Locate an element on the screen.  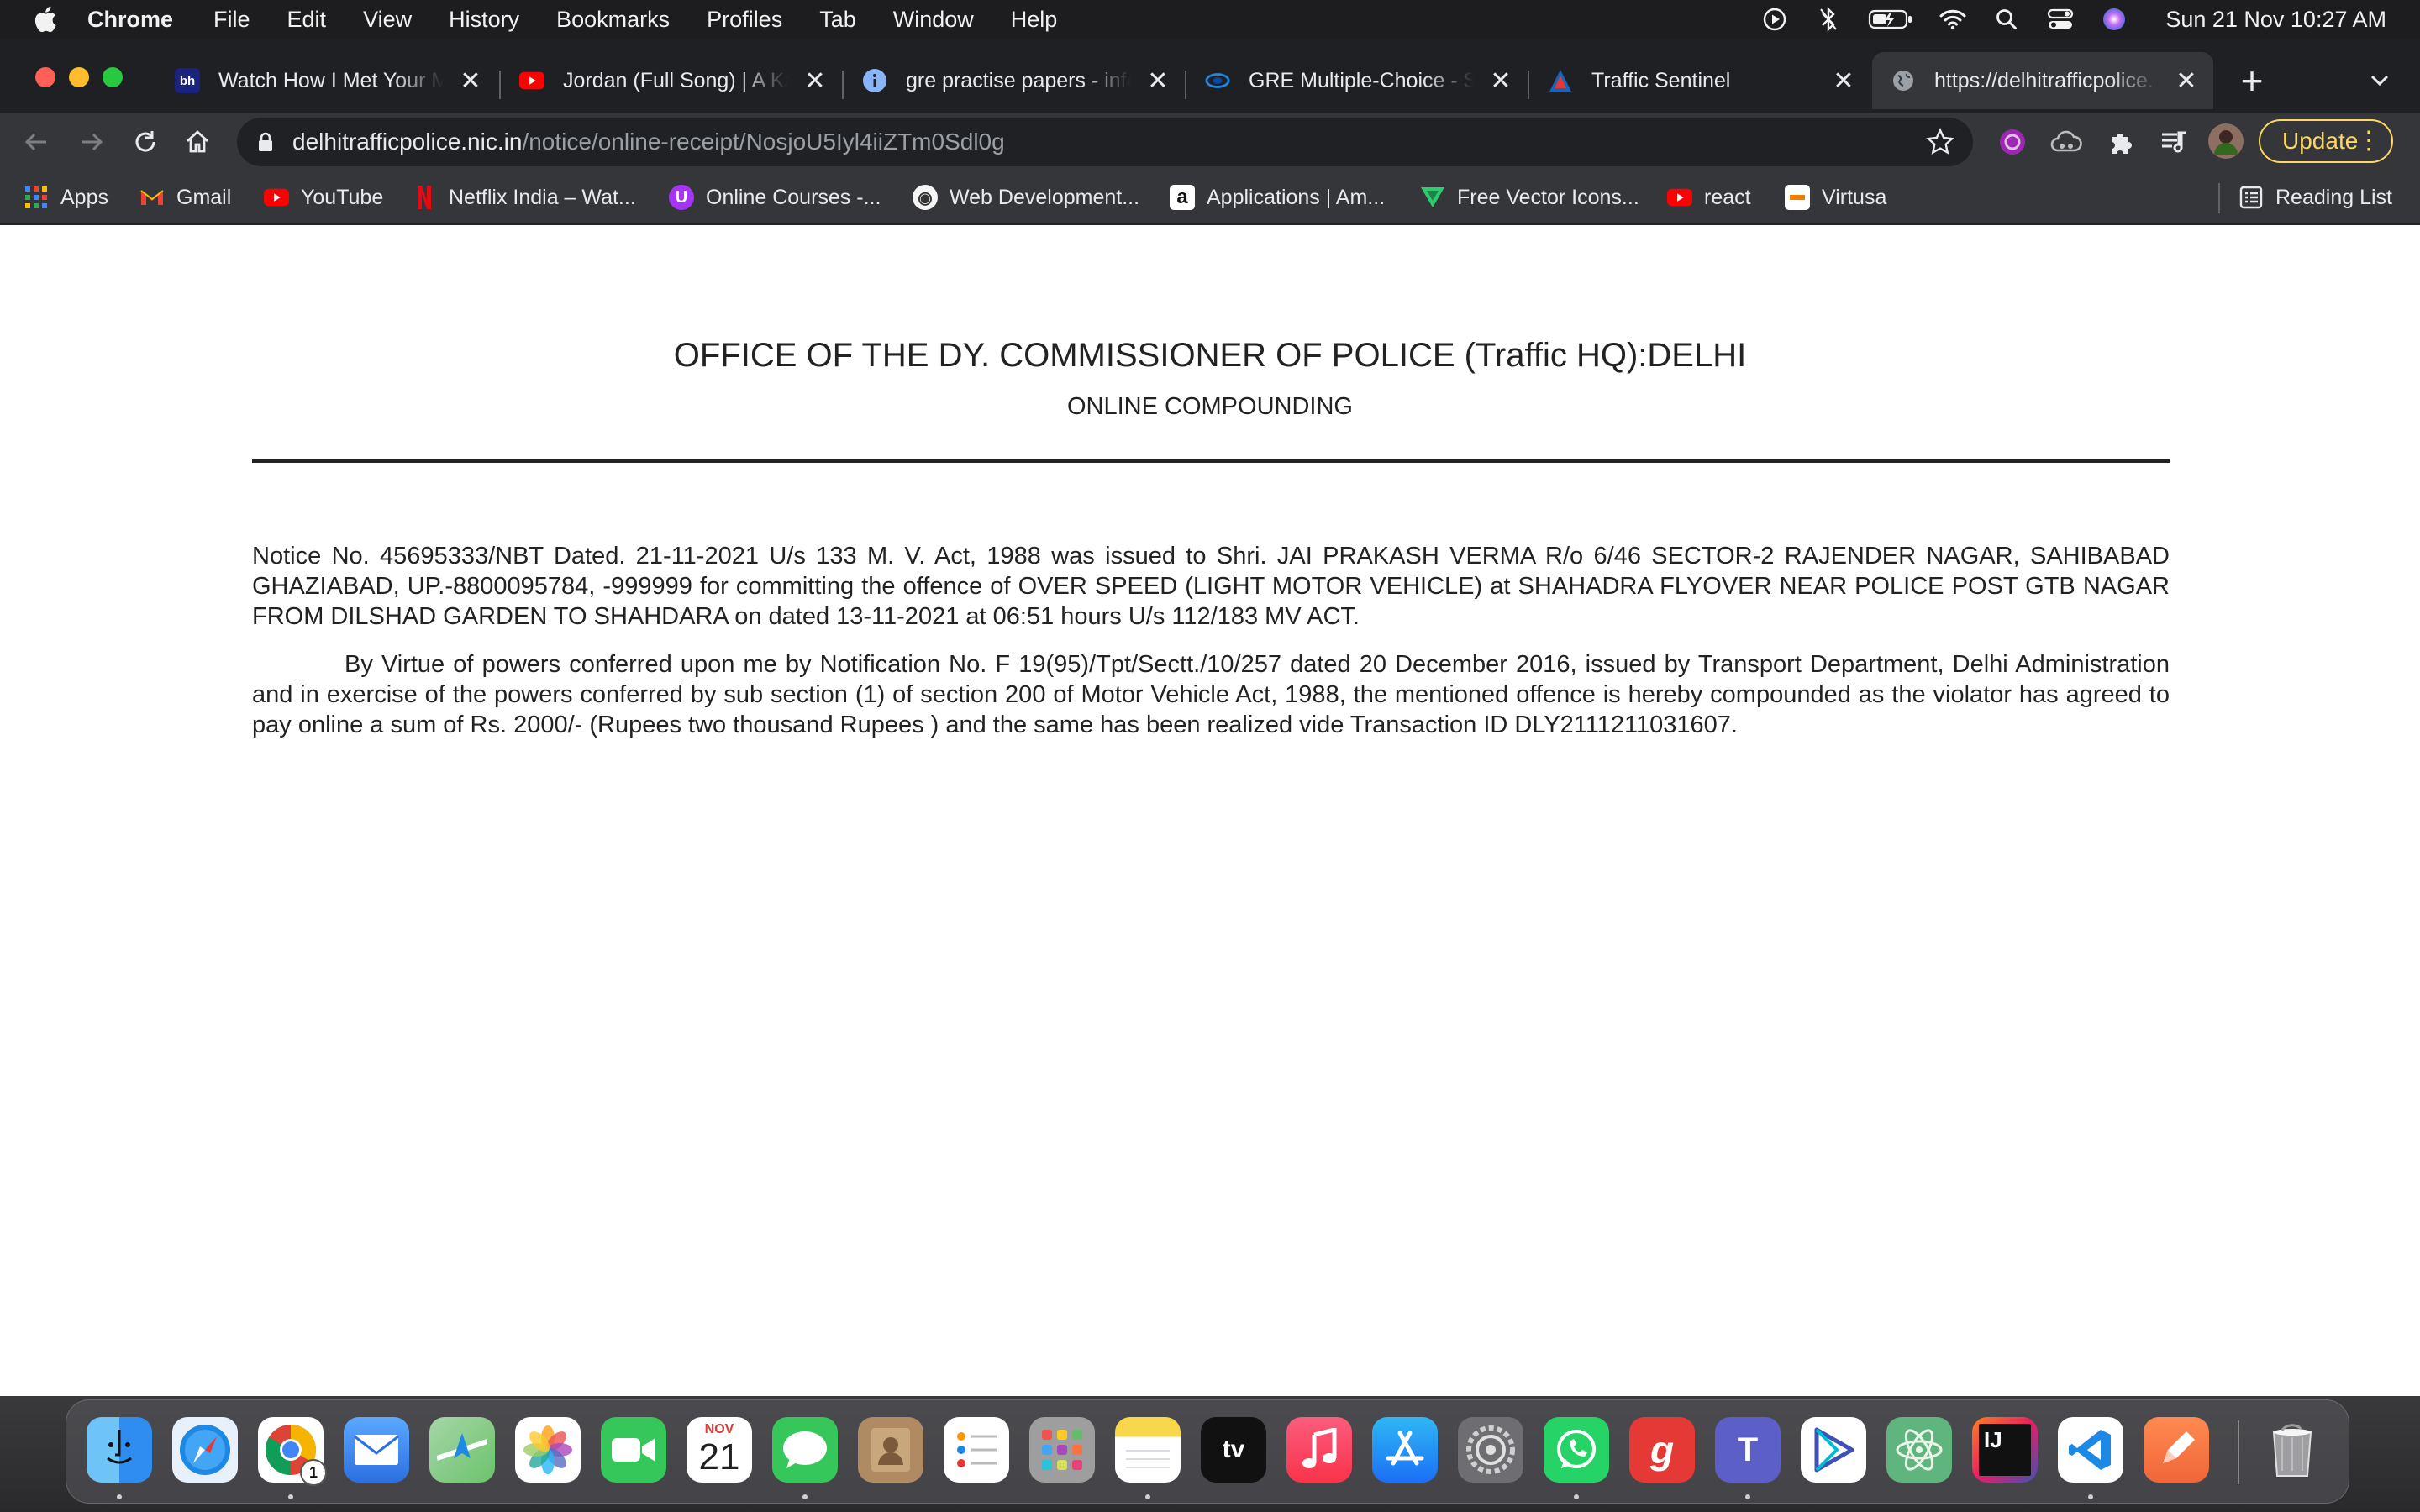
tab-how-i-met-your-mother: bh Watch How I Met Your M ✕ is located at coordinates (326, 80).